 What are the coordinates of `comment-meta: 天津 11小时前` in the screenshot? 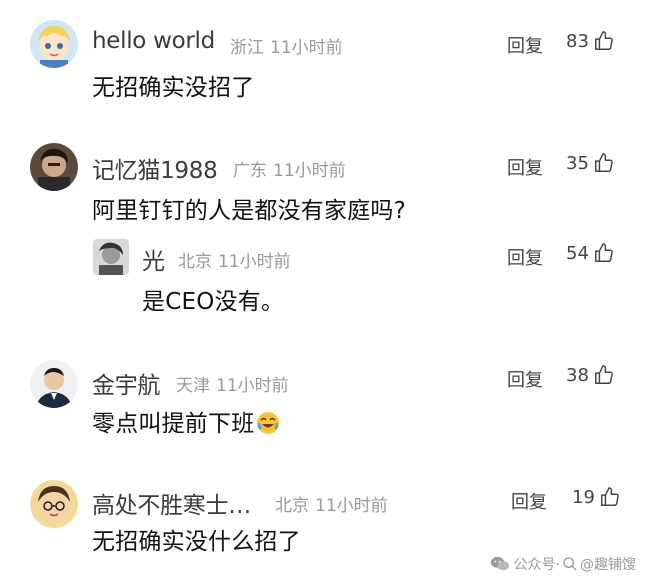 It's located at (232, 383).